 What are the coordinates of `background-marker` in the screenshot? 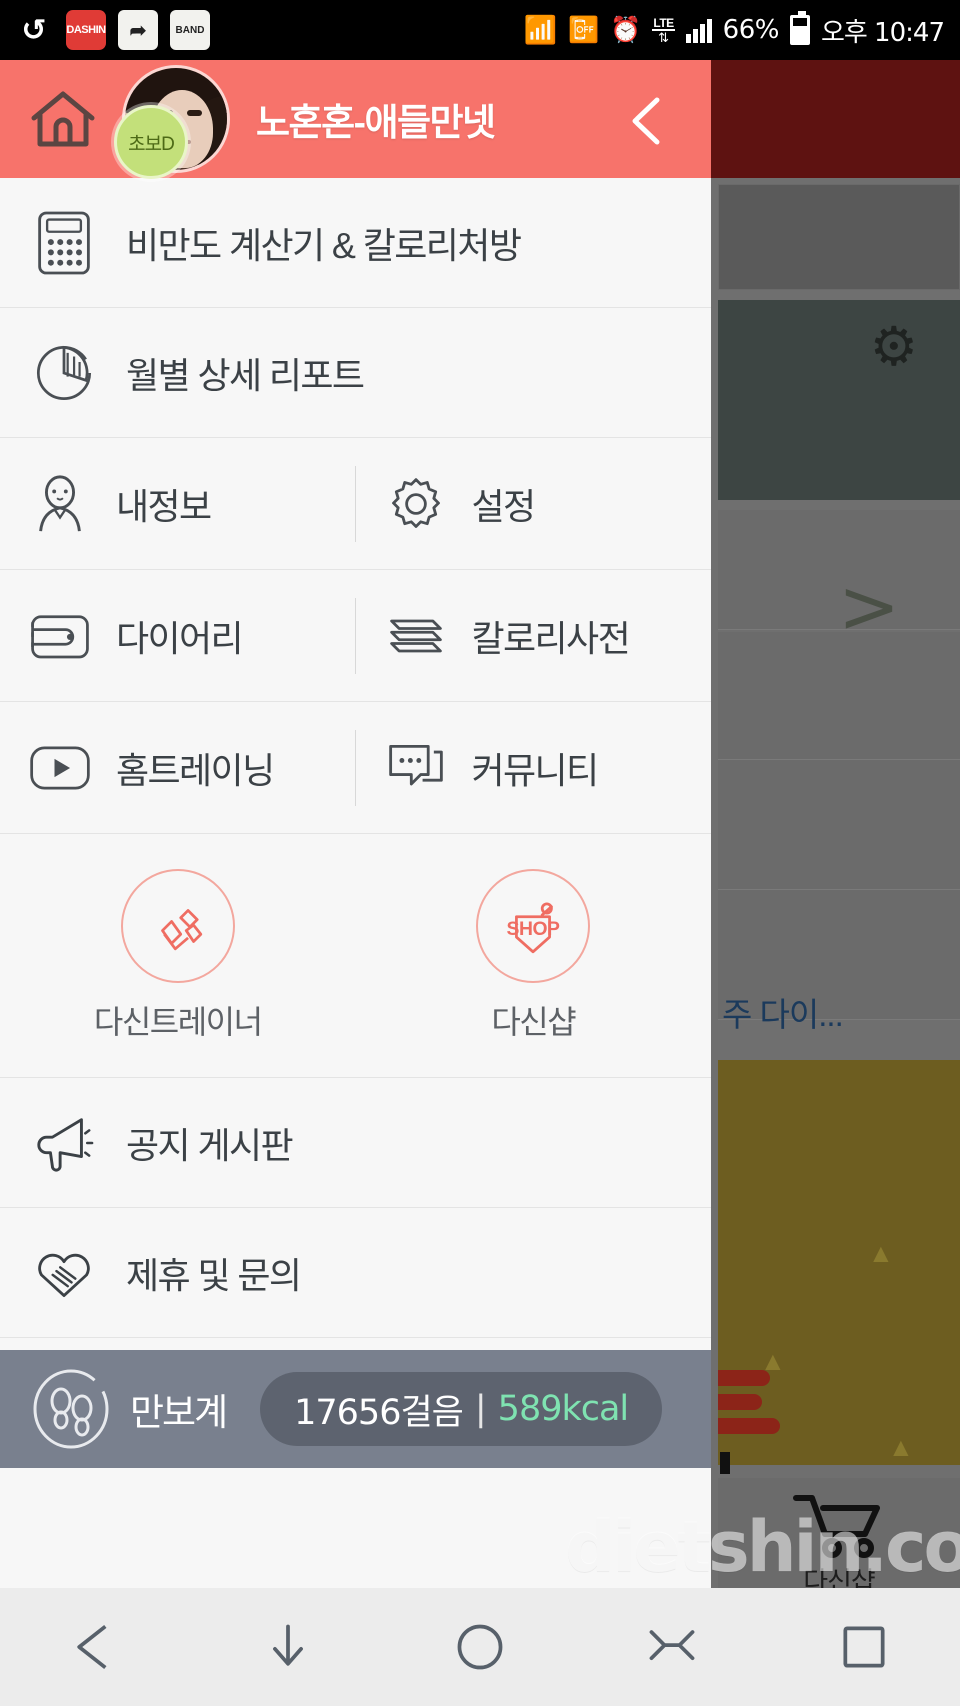 It's located at (725, 1463).